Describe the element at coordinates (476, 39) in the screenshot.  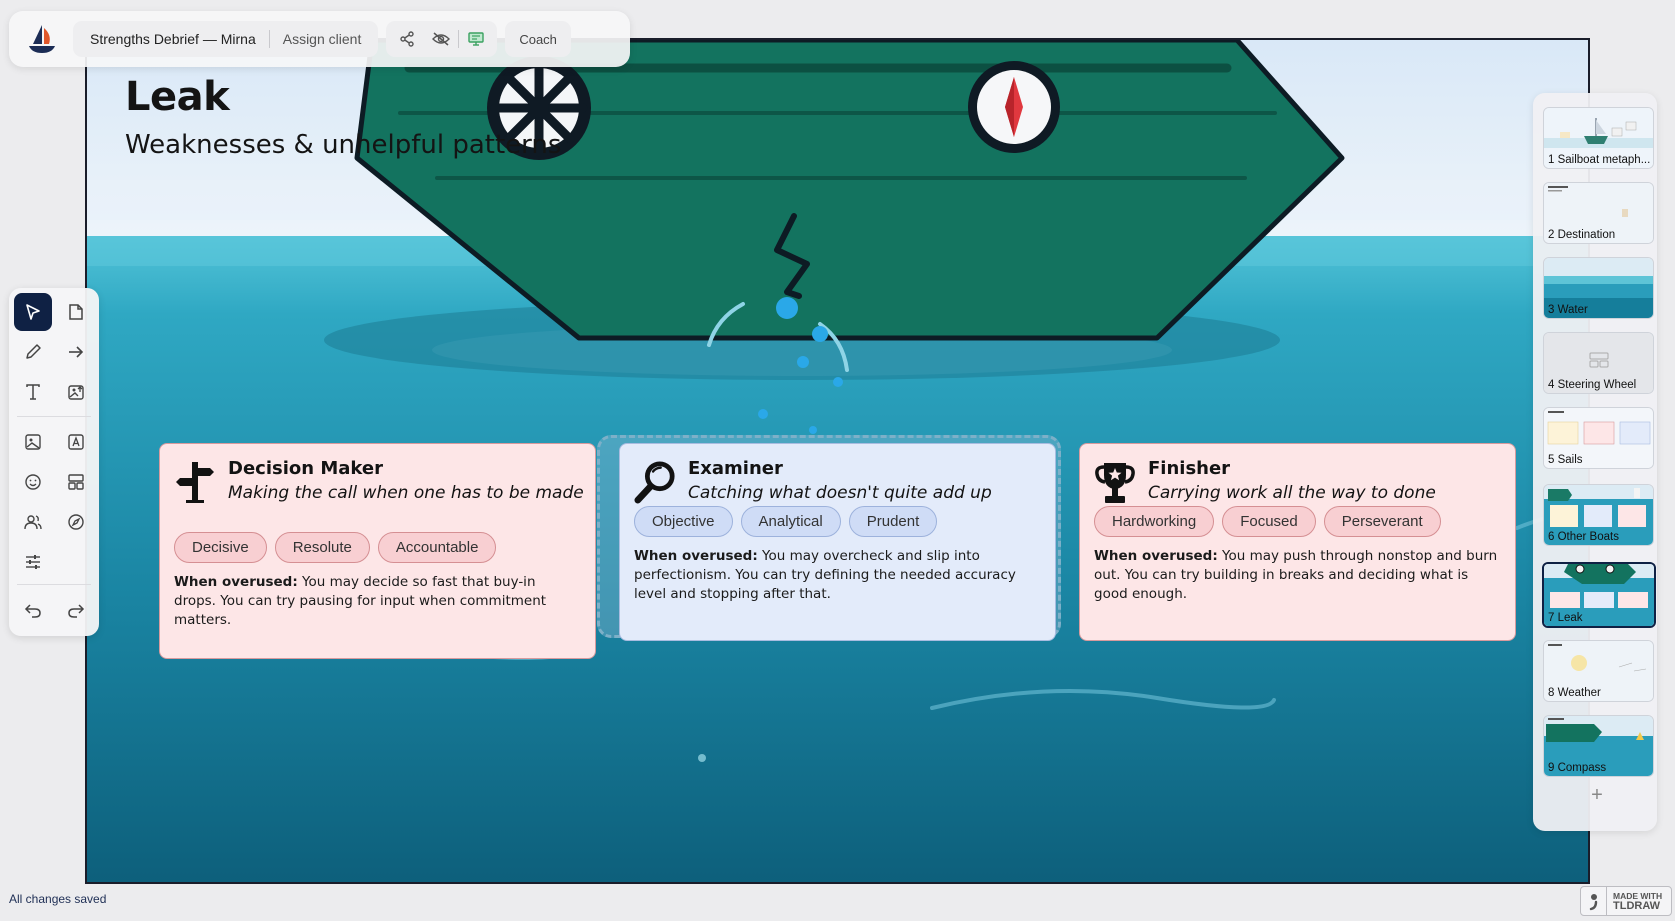
I see `present-icon` at that location.